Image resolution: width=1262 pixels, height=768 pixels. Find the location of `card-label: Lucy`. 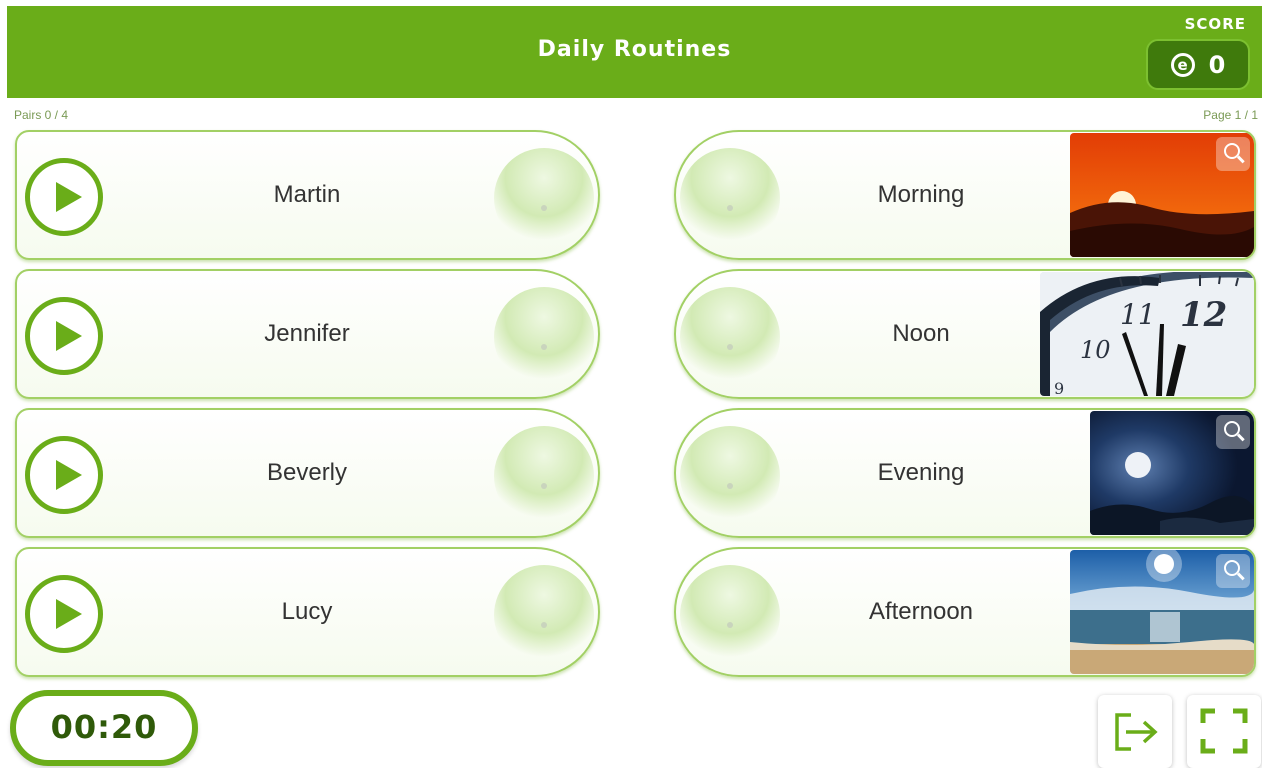

card-label: Lucy is located at coordinates (307, 611).